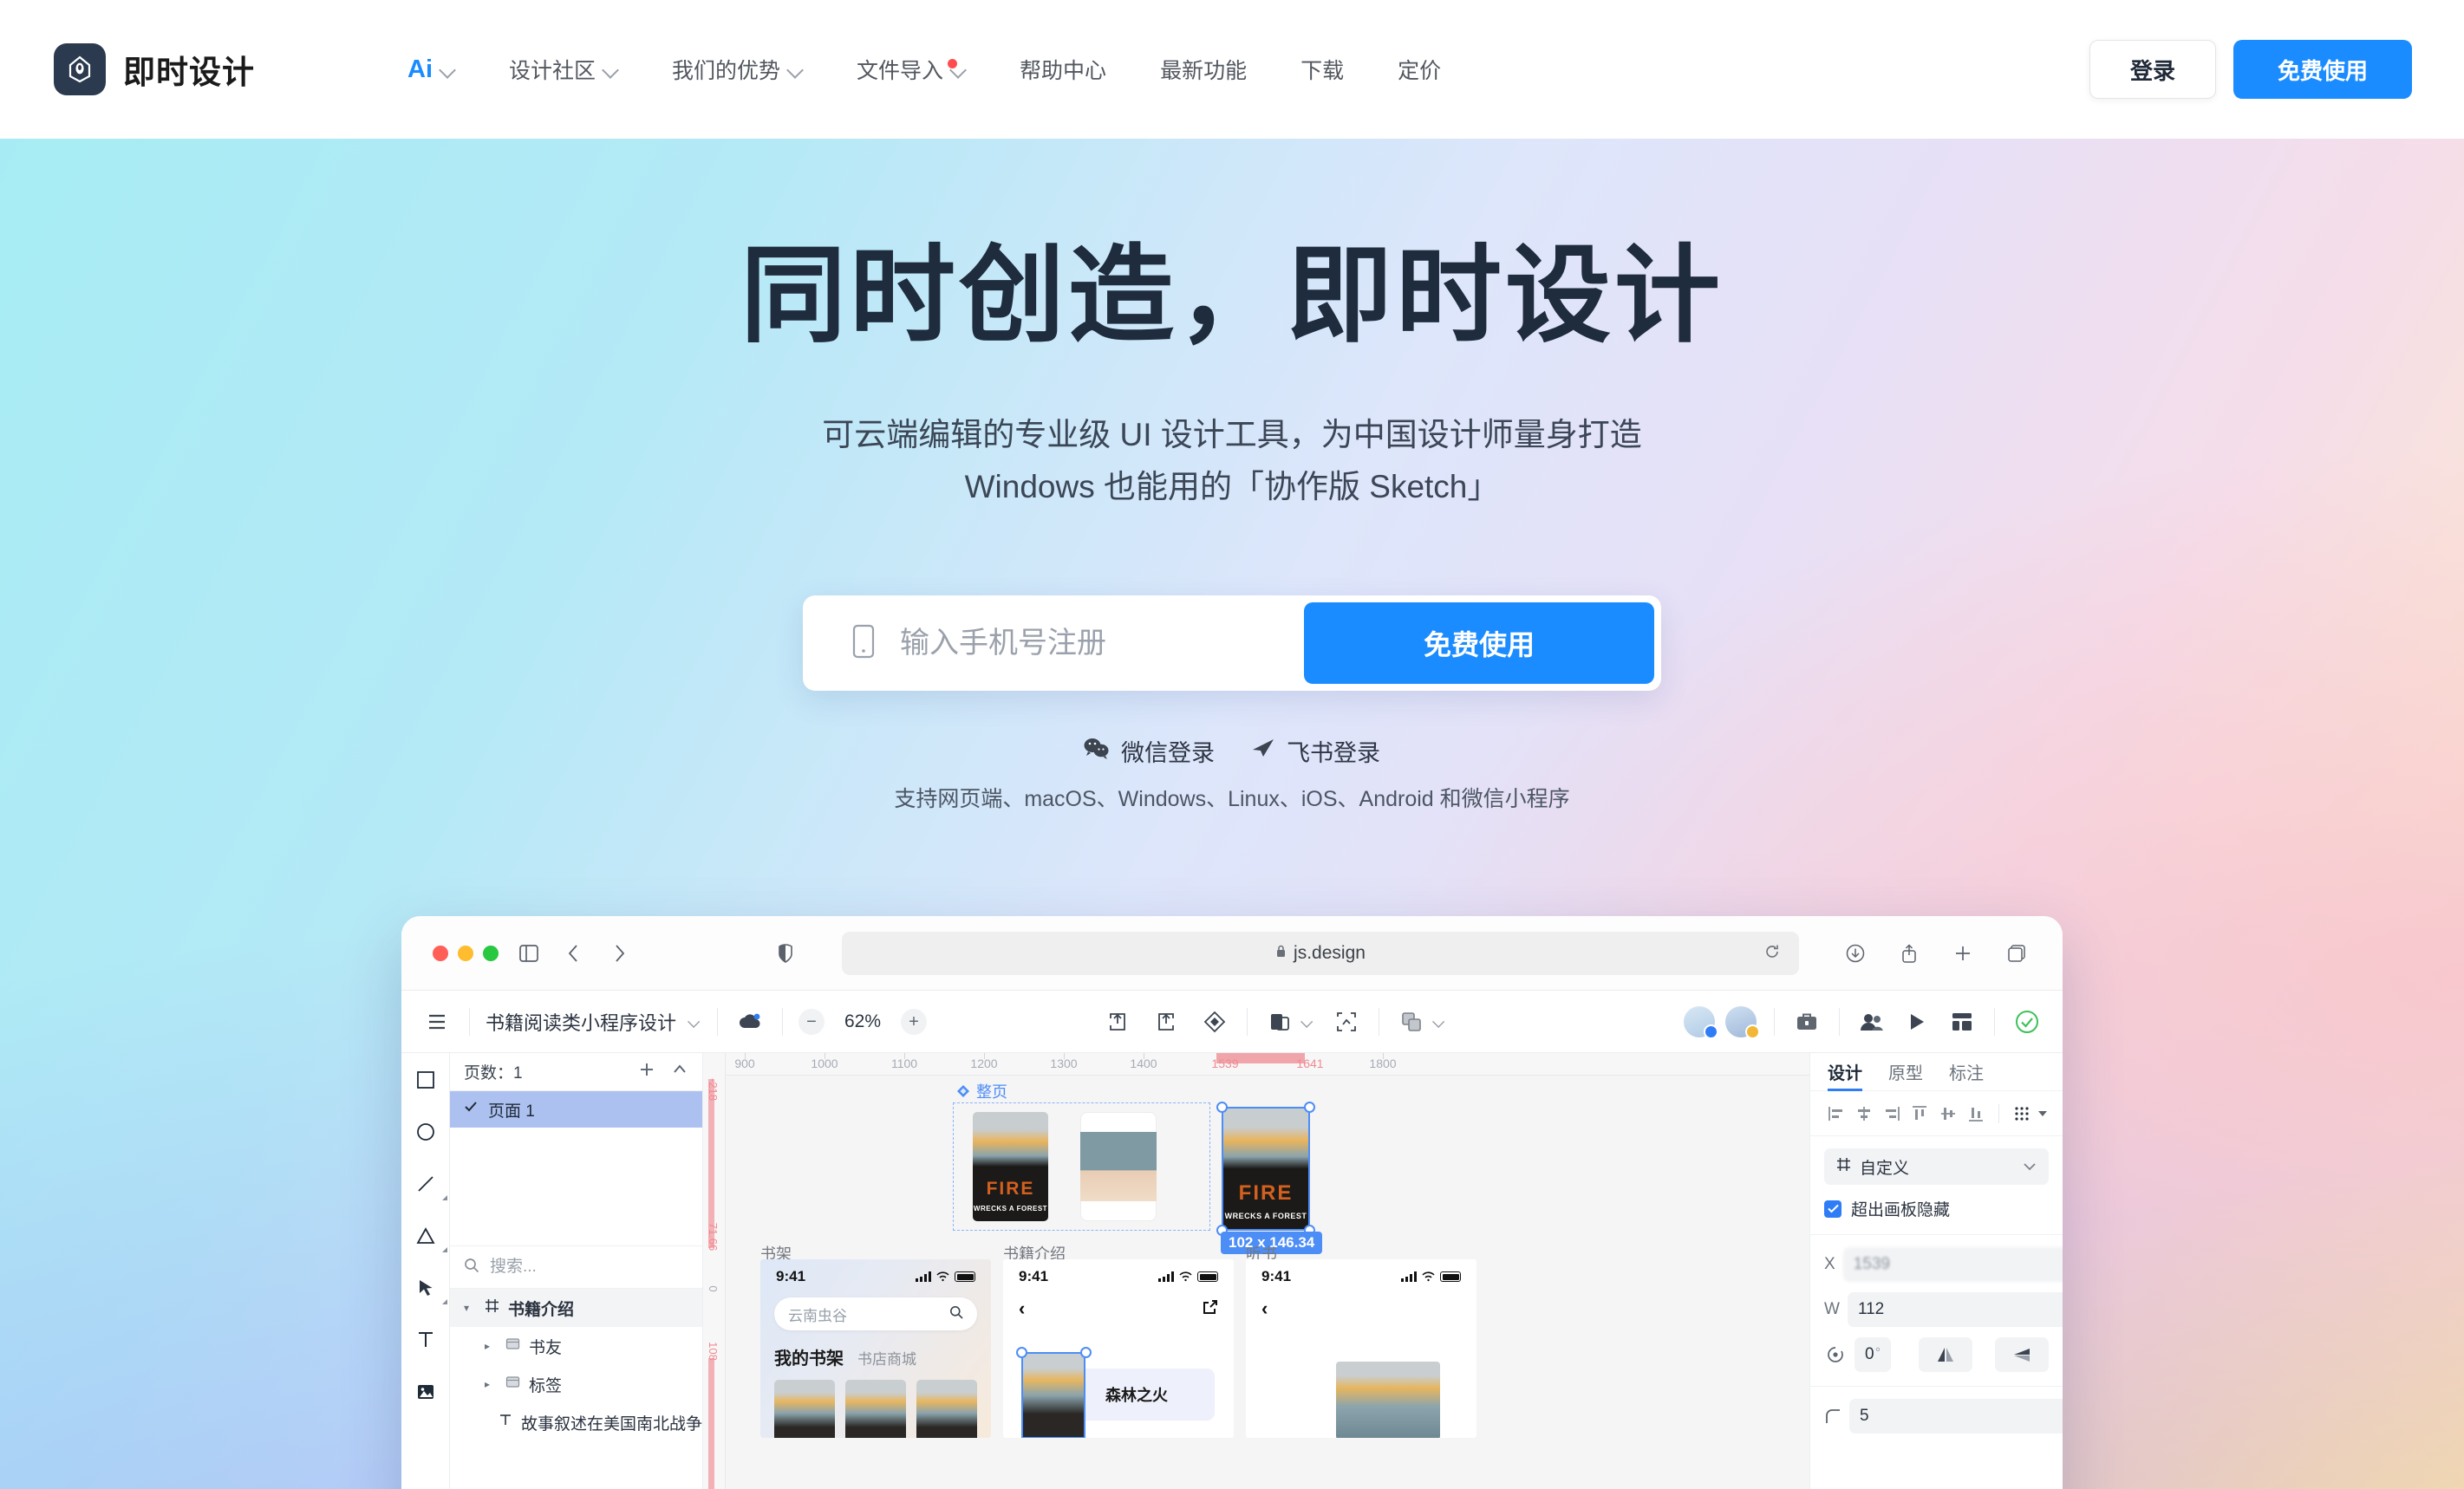 The image size is (2464, 1489). What do you see at coordinates (1269, 1178) in the screenshot?
I see `selected-poster-wrapper: FIRE WRECKS A FOREST 102 x 146.34` at bounding box center [1269, 1178].